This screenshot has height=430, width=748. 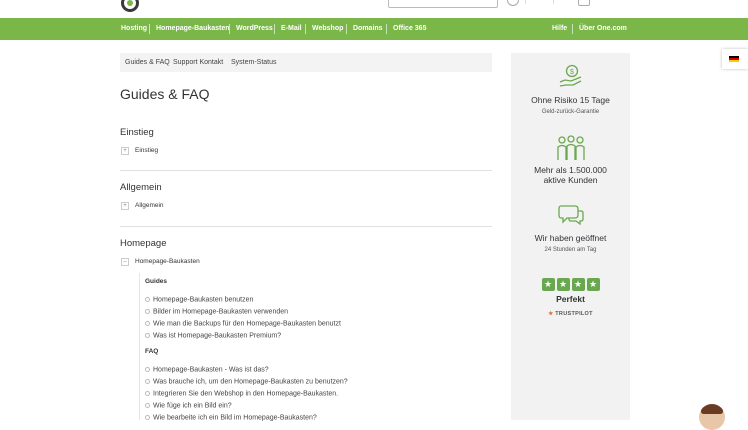 What do you see at coordinates (570, 217) in the screenshot?
I see `chat-bubbles-icon` at bounding box center [570, 217].